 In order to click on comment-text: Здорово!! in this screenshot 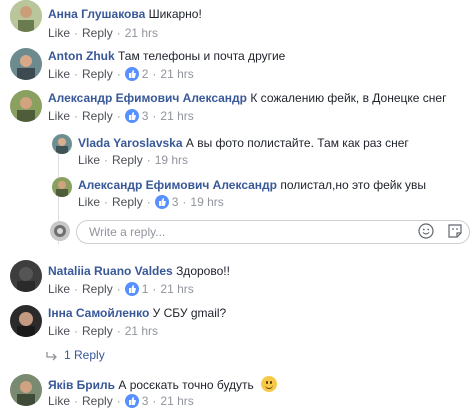, I will do `click(203, 271)`.